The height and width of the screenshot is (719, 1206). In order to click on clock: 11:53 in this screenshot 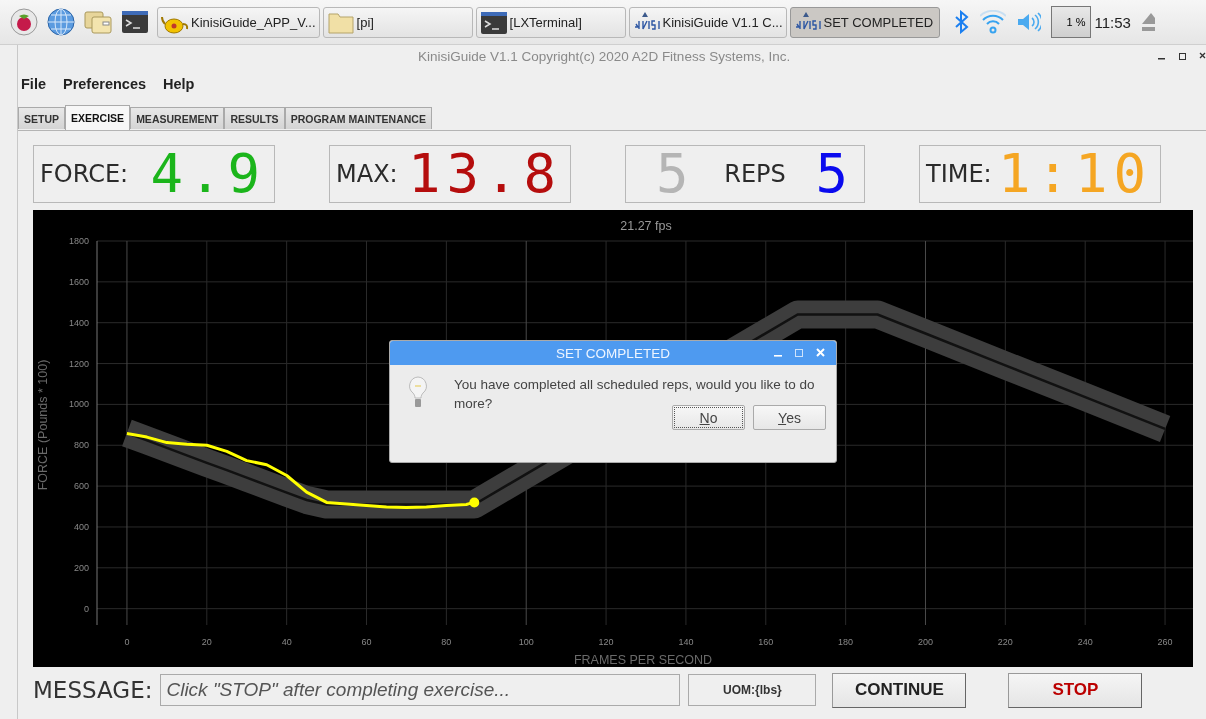, I will do `click(1112, 22)`.